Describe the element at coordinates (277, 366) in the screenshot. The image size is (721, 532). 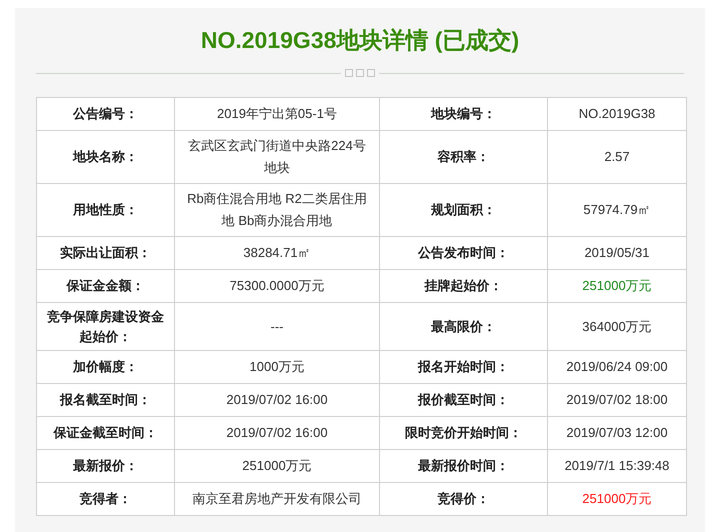
I see `field-value: 1000万元` at that location.